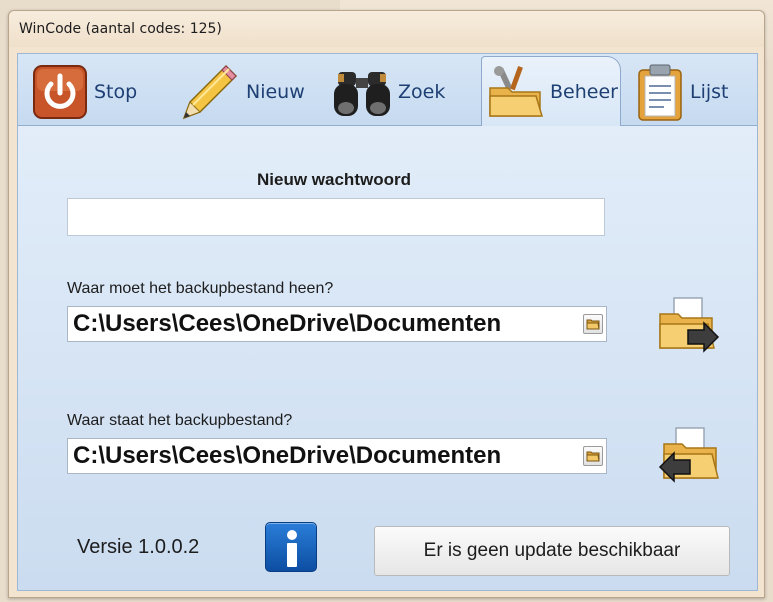  What do you see at coordinates (180, 420) in the screenshot?
I see `backup-source-label: Waar staat het backupbestand?` at bounding box center [180, 420].